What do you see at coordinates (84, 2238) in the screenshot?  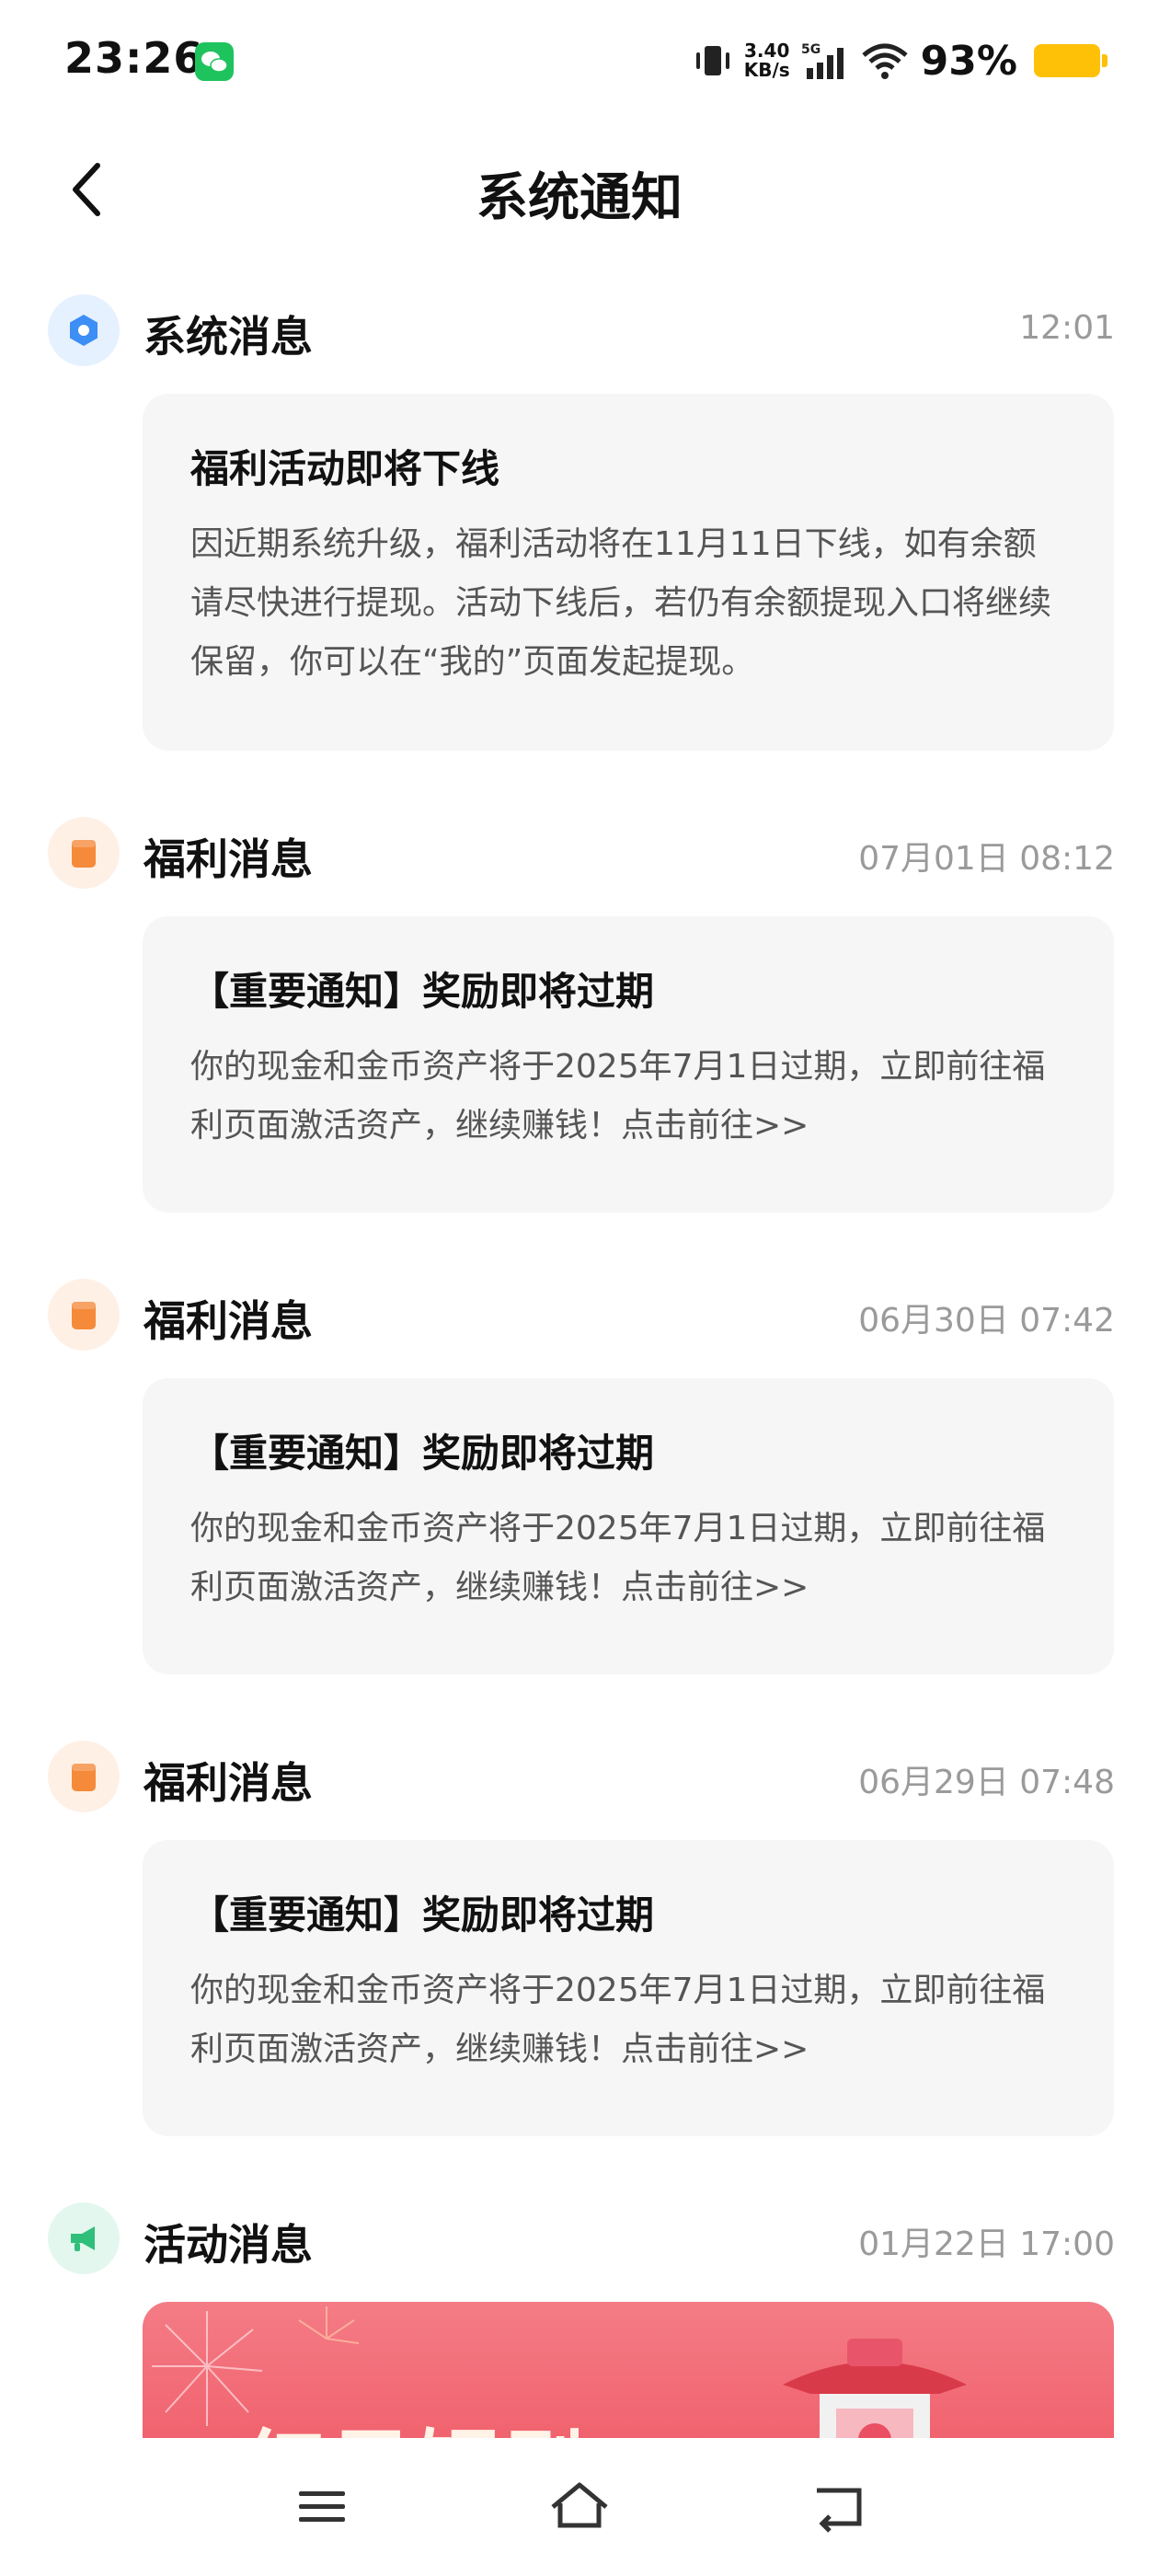 I see `megaphone-icon` at bounding box center [84, 2238].